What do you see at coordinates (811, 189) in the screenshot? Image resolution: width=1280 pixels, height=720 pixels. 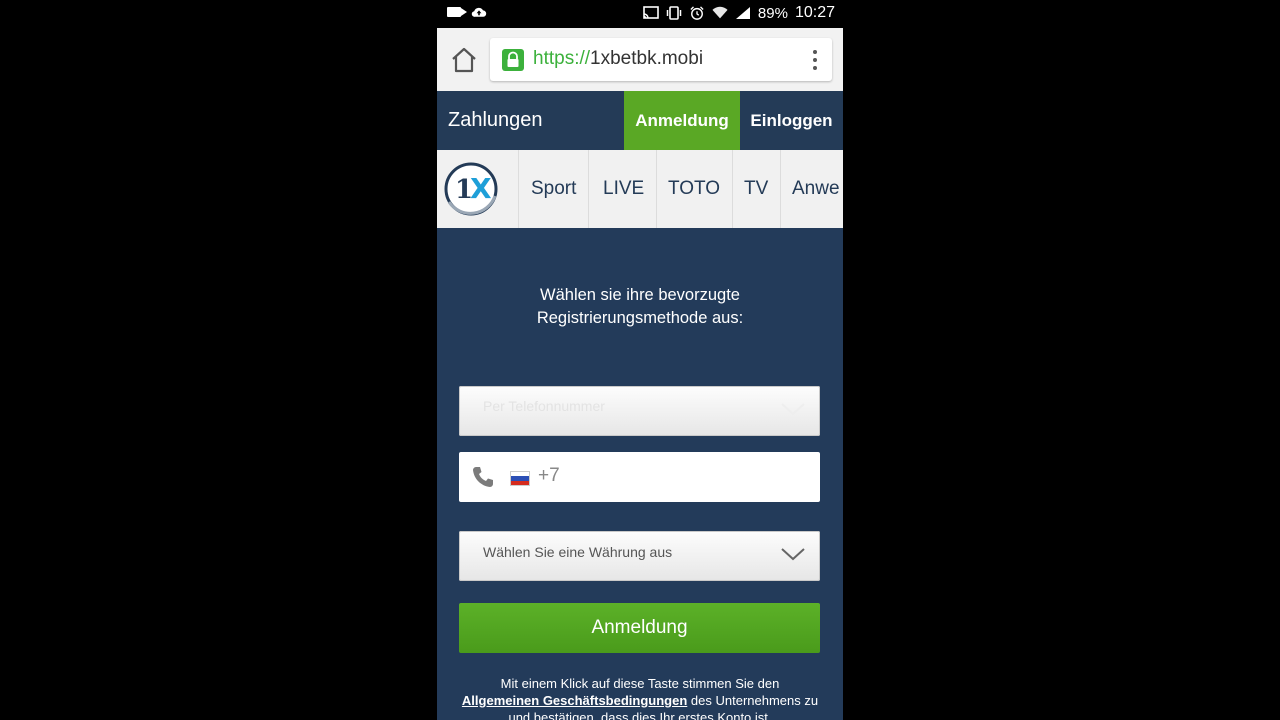 I see `nav-item-anwe: Anwe` at bounding box center [811, 189].